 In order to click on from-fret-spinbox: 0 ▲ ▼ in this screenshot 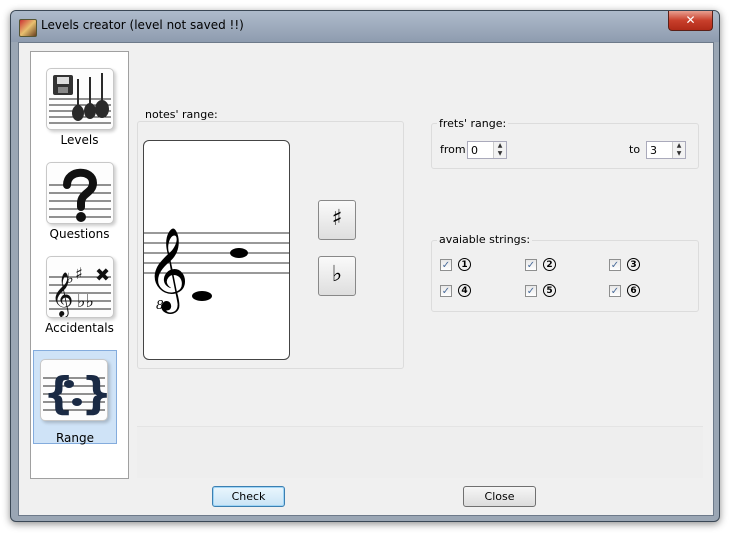, I will do `click(487, 150)`.